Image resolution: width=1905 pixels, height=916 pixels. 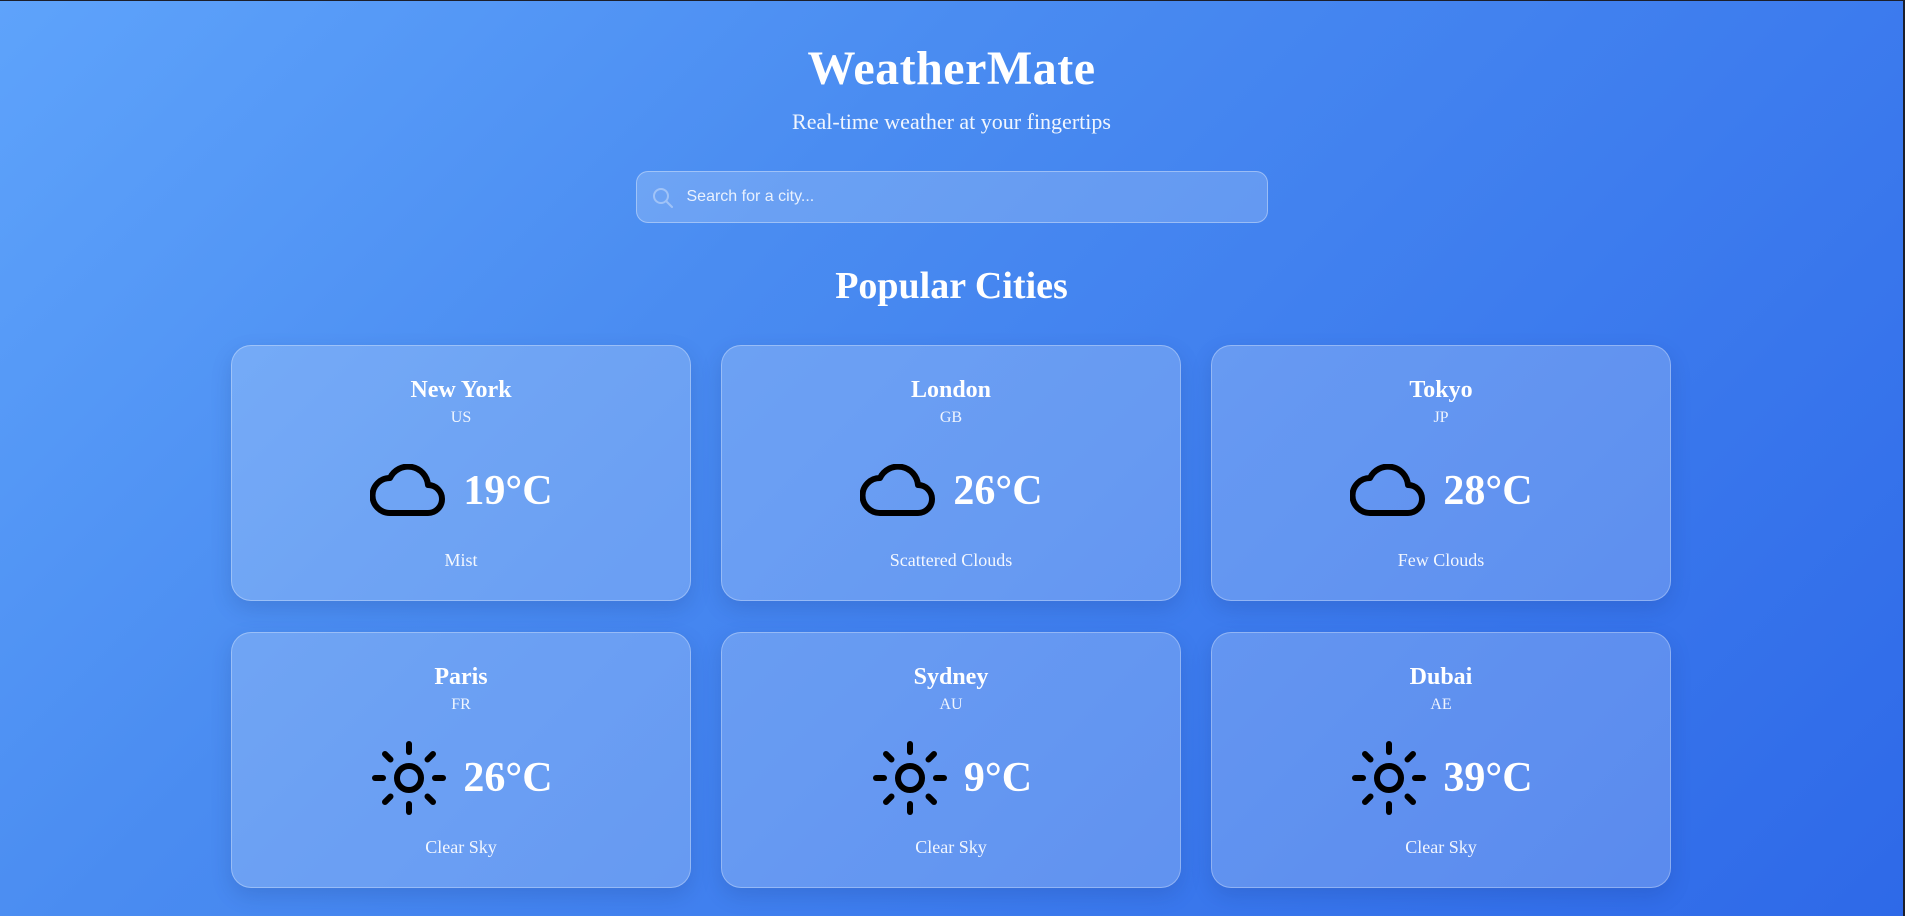 I want to click on city-card-sydney: Sydney AU 9°C Clear Sky, so click(x=951, y=760).